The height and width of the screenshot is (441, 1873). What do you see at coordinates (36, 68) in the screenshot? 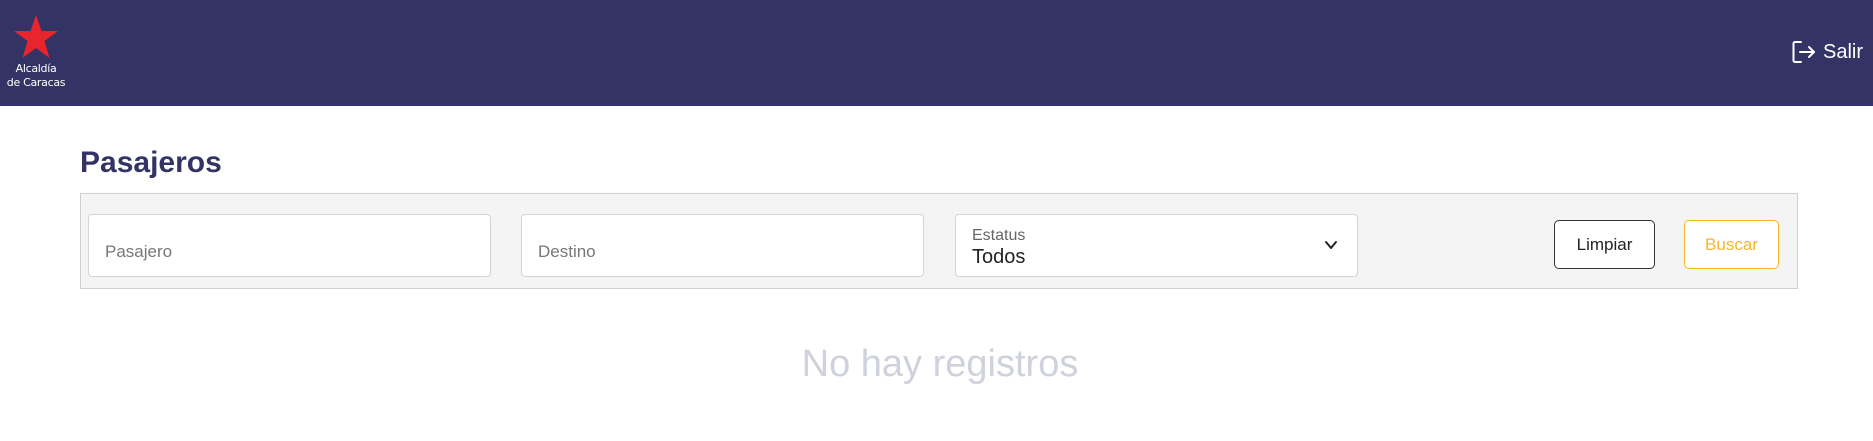
I see `logo-text-line1: Alcaldía` at bounding box center [36, 68].